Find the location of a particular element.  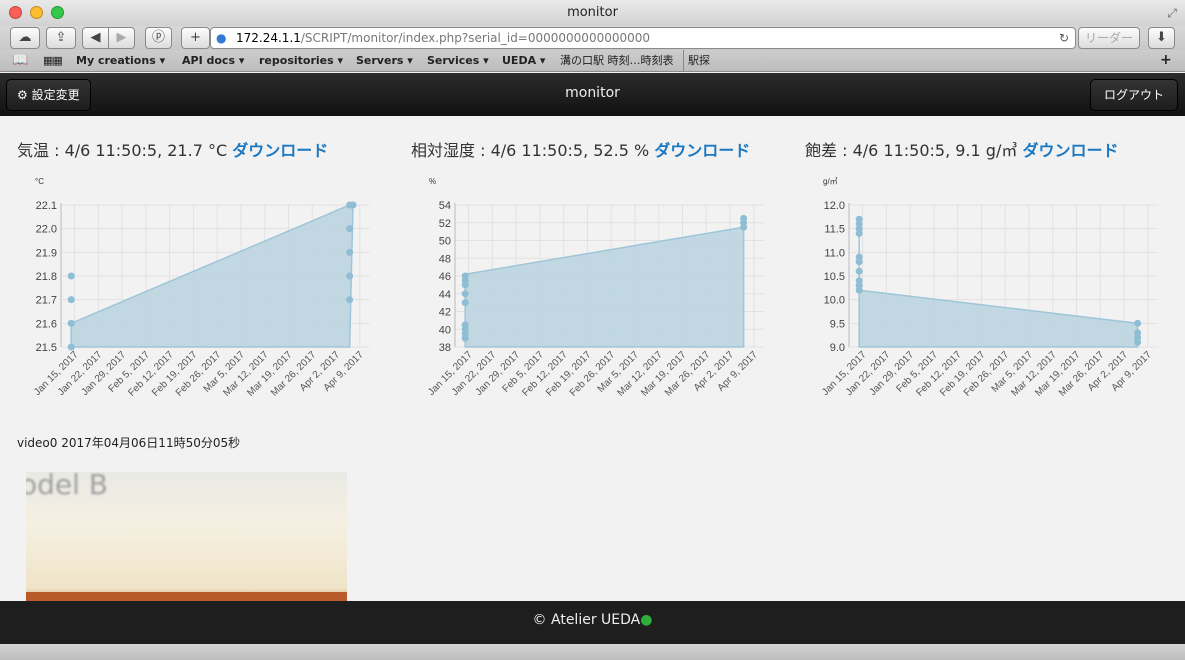

app-navbar: ⚙ 設定変更 monitor ログアウト is located at coordinates (592, 94).